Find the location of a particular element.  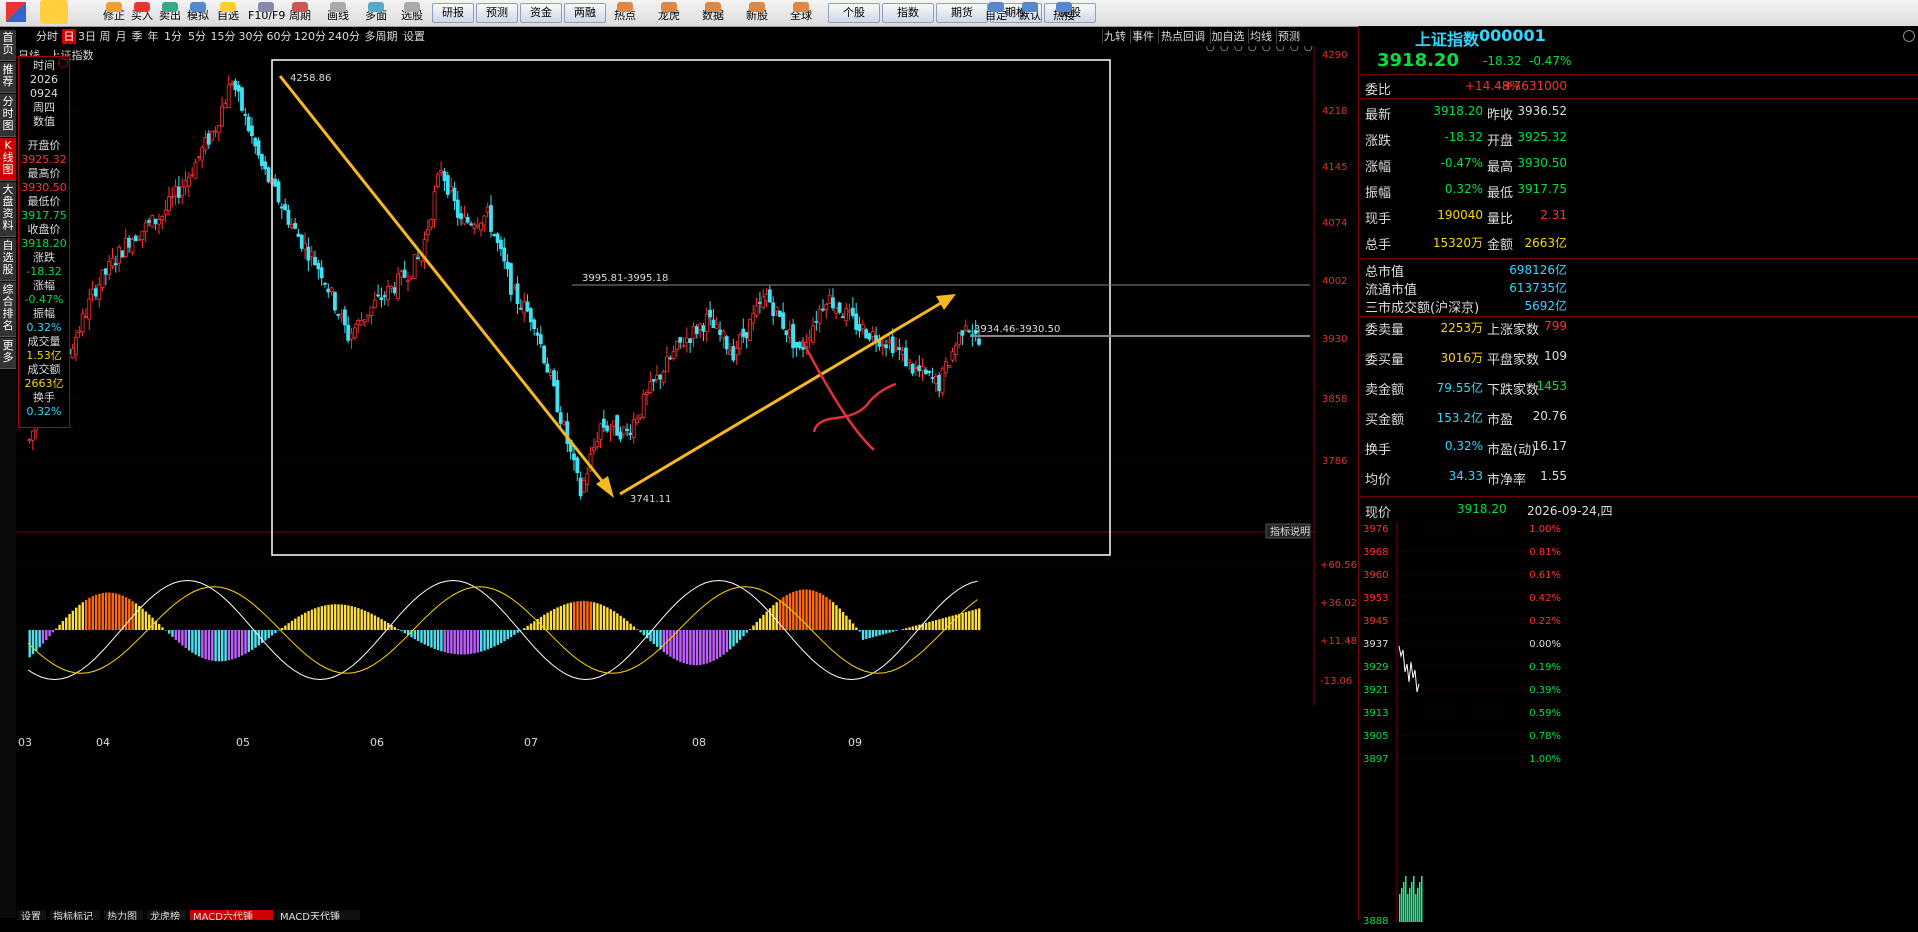

toolbar-button-3: 模拟 is located at coordinates (198, 13).